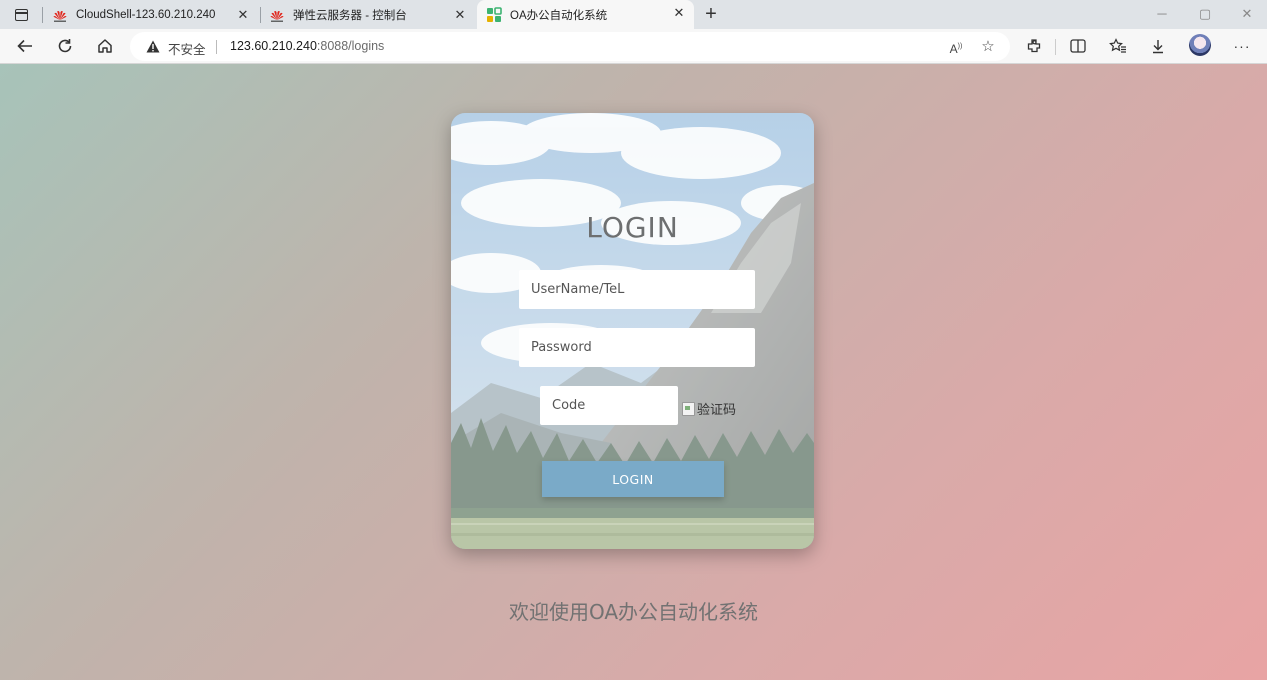 This screenshot has height=680, width=1267. I want to click on captcha-alt-text: 验证码, so click(717, 410).